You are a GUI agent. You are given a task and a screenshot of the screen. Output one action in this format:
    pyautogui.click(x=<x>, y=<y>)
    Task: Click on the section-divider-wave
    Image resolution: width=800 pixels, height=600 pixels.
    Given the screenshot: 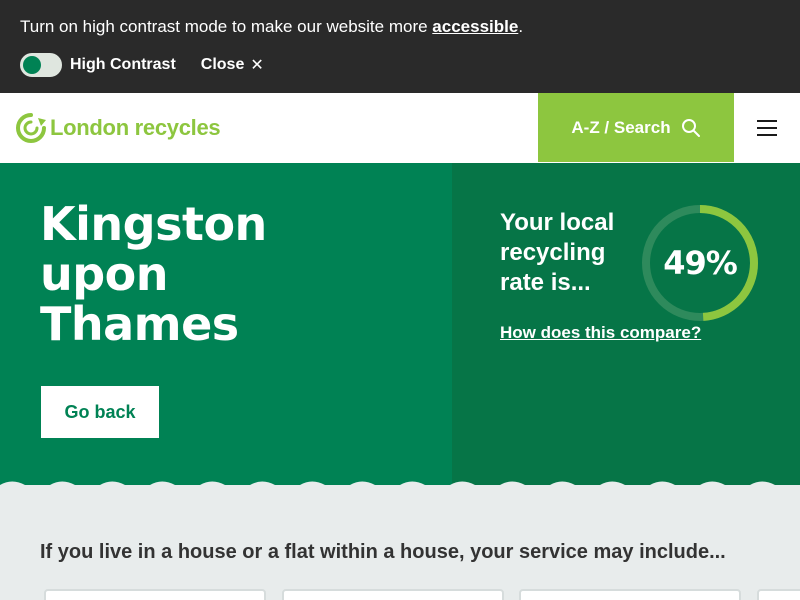 What is the action you would take?
    pyautogui.click(x=400, y=486)
    